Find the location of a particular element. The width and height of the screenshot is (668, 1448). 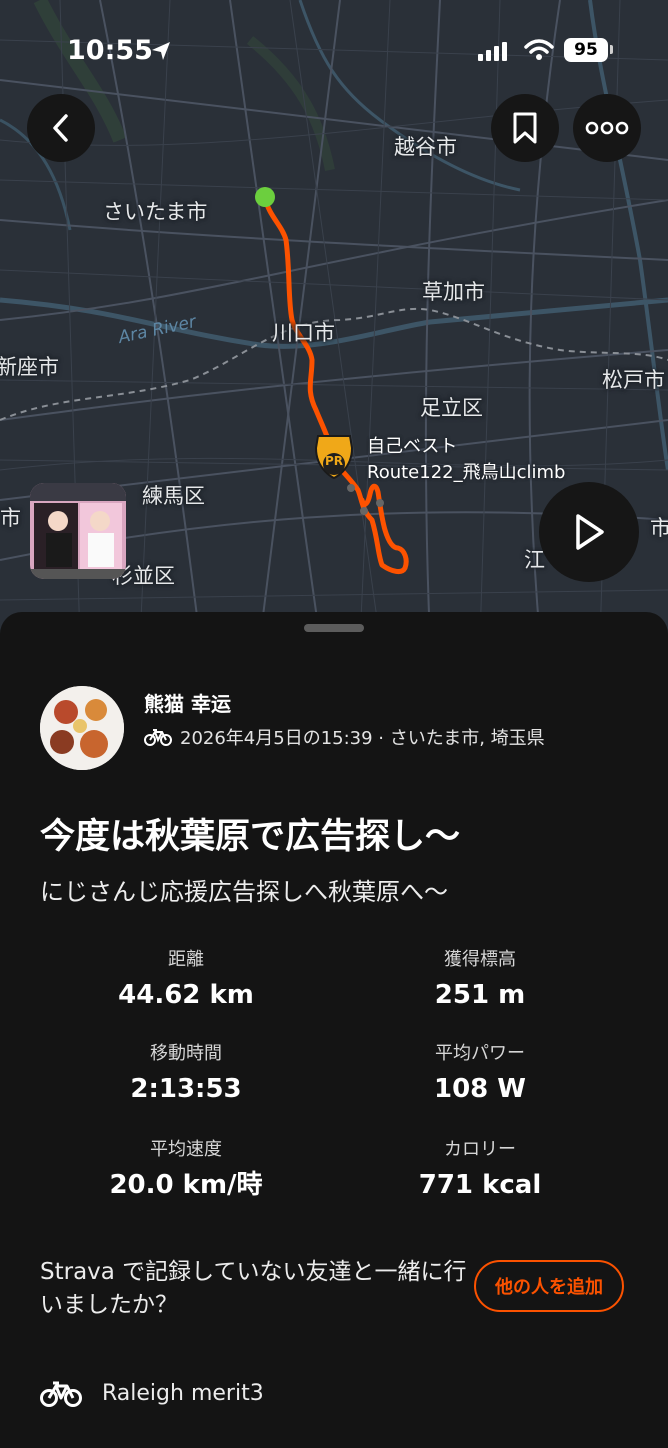

pr-segment-name: Route122_飛鳥山climb is located at coordinates (466, 472).